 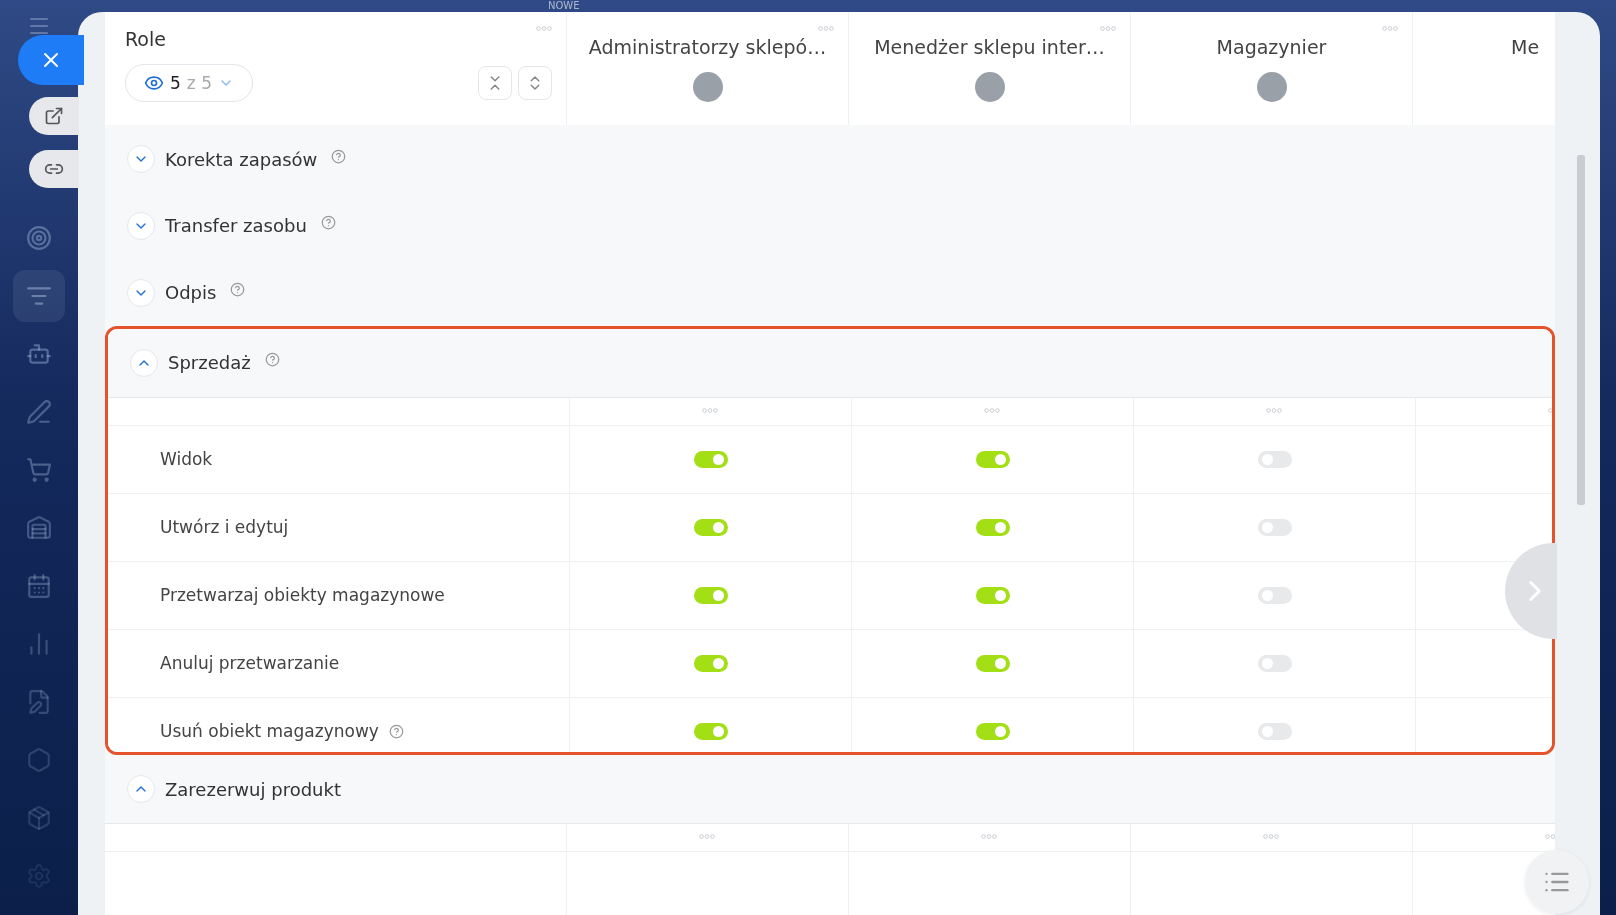 I want to click on filter-icon, so click(x=39, y=296).